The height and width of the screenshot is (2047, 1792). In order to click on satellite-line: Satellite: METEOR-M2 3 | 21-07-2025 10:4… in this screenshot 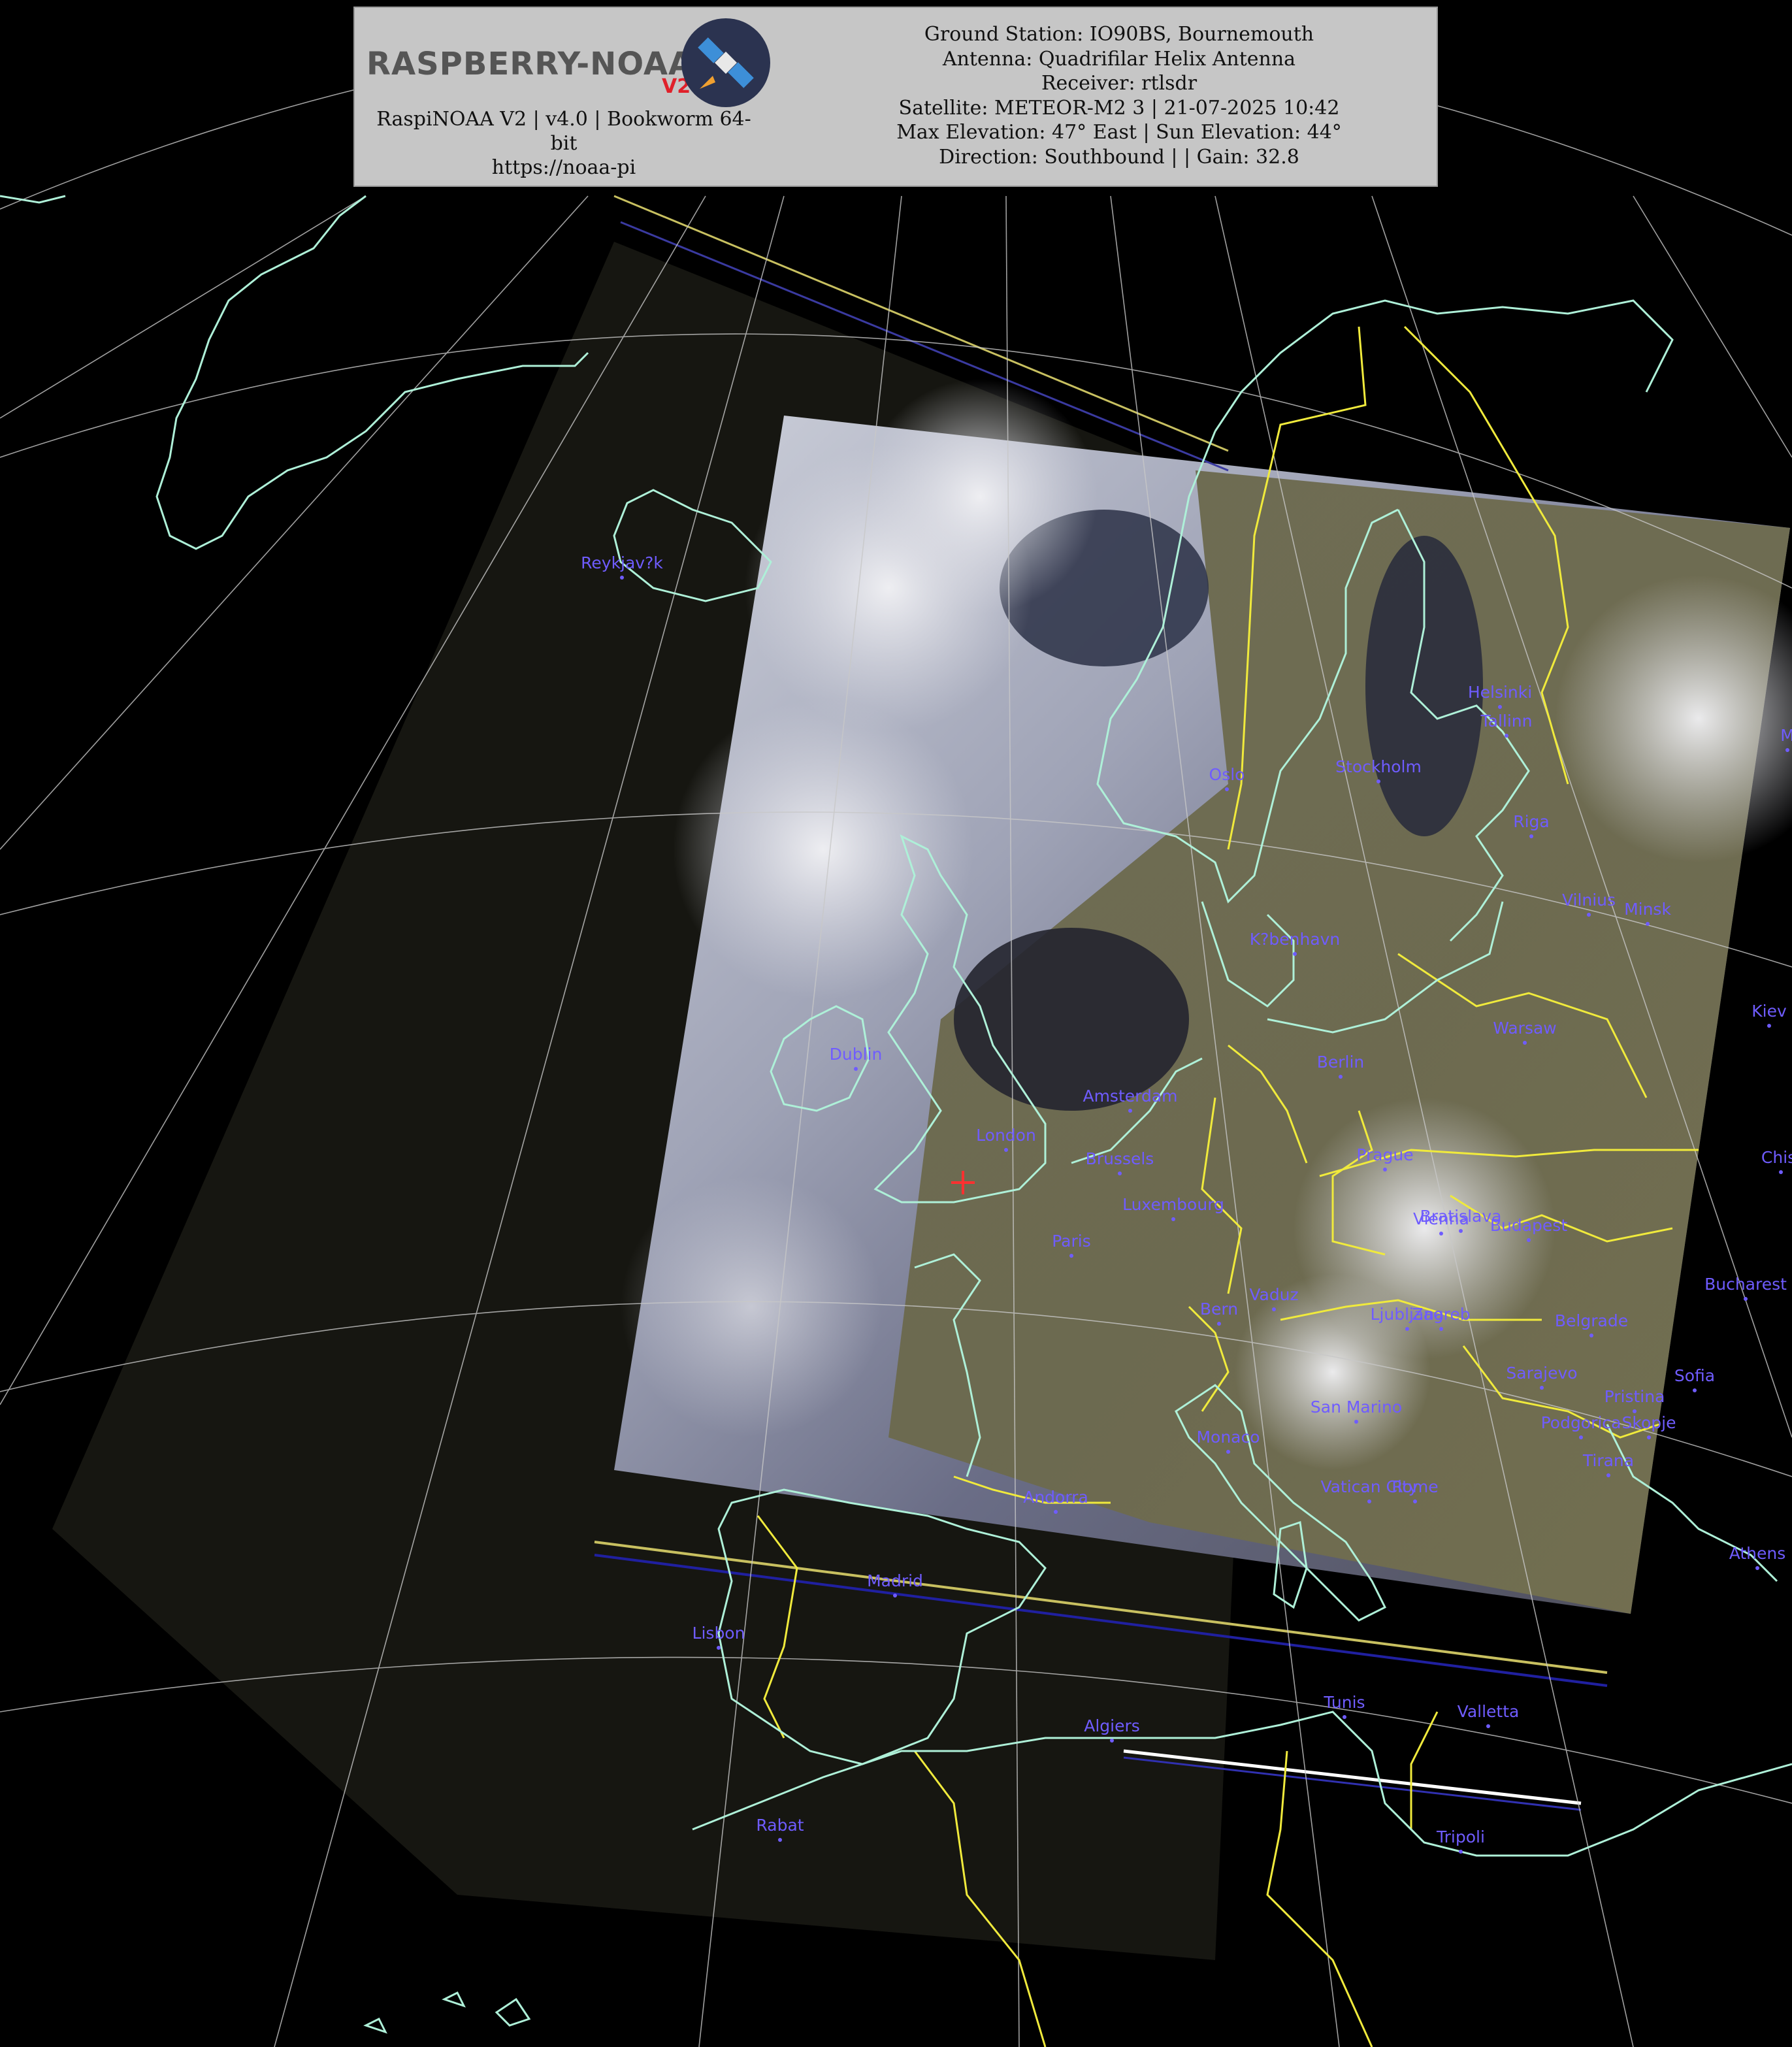, I will do `click(1119, 108)`.